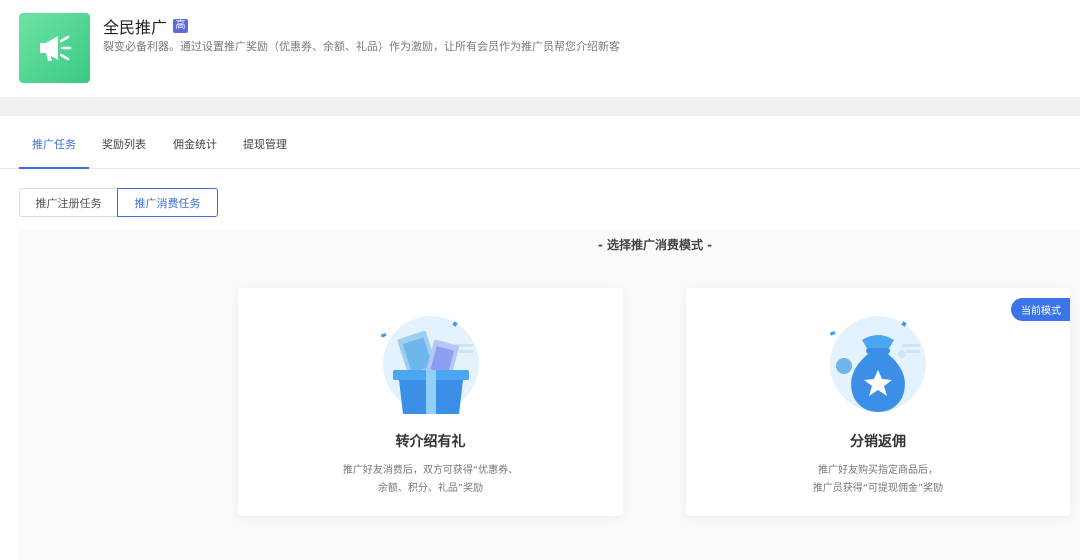  I want to click on gift-box-icon, so click(429, 365).